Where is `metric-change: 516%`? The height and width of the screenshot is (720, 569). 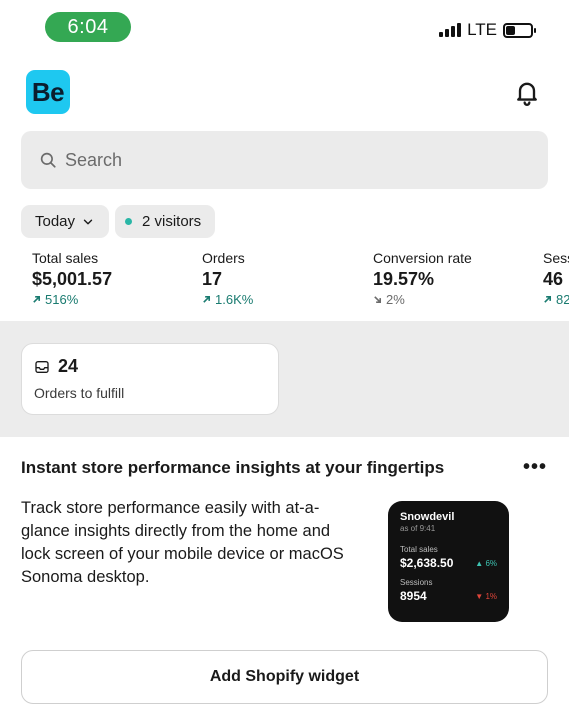
metric-change: 516% is located at coordinates (72, 299).